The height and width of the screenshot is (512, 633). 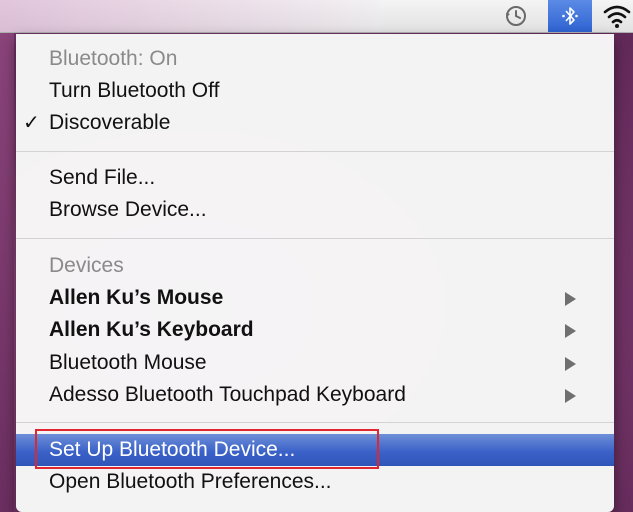 What do you see at coordinates (134, 90) in the screenshot?
I see `turn-bluetooth-off-label: Turn Bluetooth Off` at bounding box center [134, 90].